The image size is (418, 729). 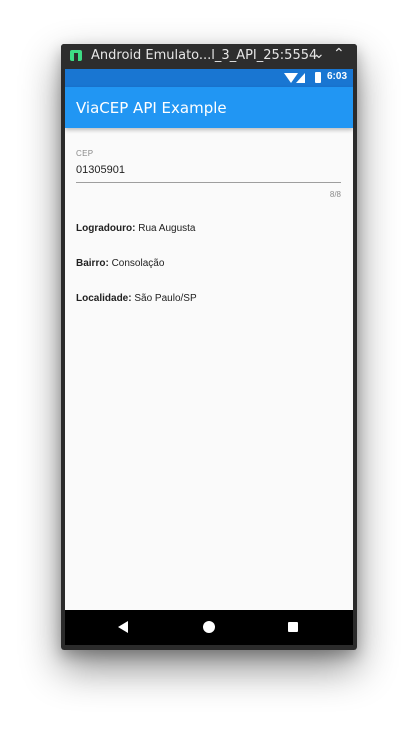 I want to click on bairro-label: Bairro:, so click(x=92, y=263).